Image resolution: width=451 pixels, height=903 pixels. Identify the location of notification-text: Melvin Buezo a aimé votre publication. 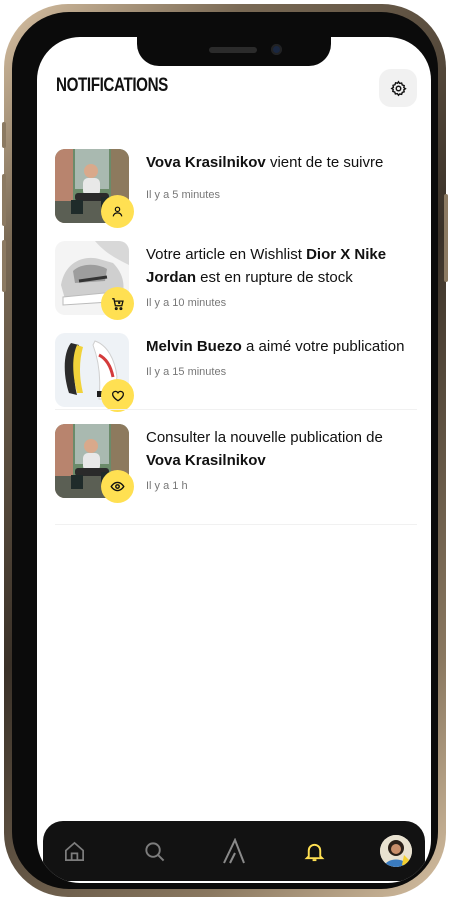
(282, 346).